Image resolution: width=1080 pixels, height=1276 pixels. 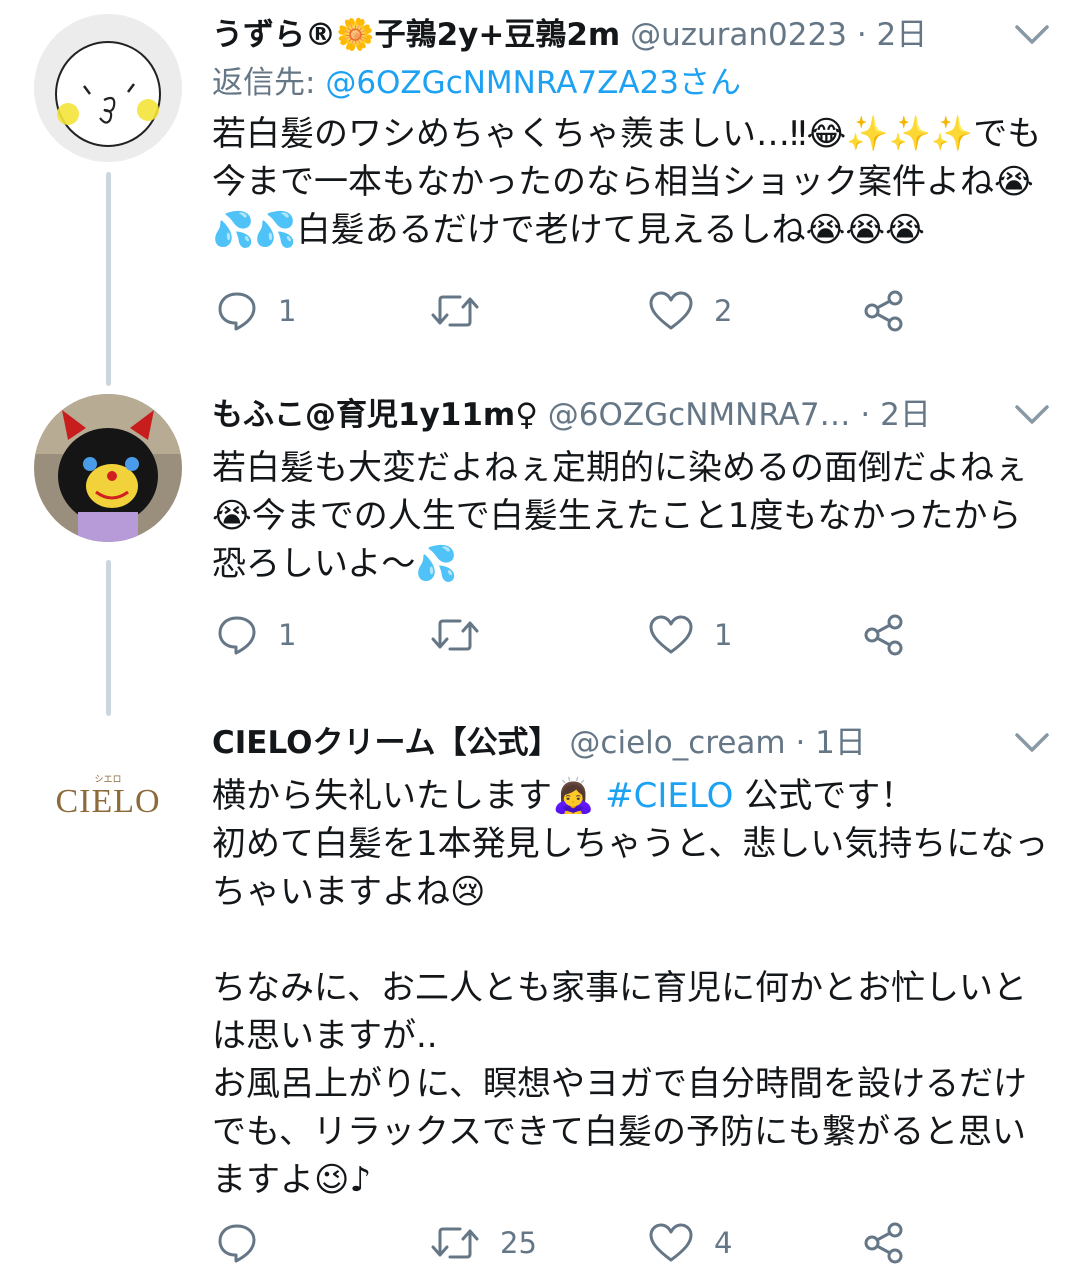 I want to click on avatar: シエロ CIELO, so click(x=108, y=796).